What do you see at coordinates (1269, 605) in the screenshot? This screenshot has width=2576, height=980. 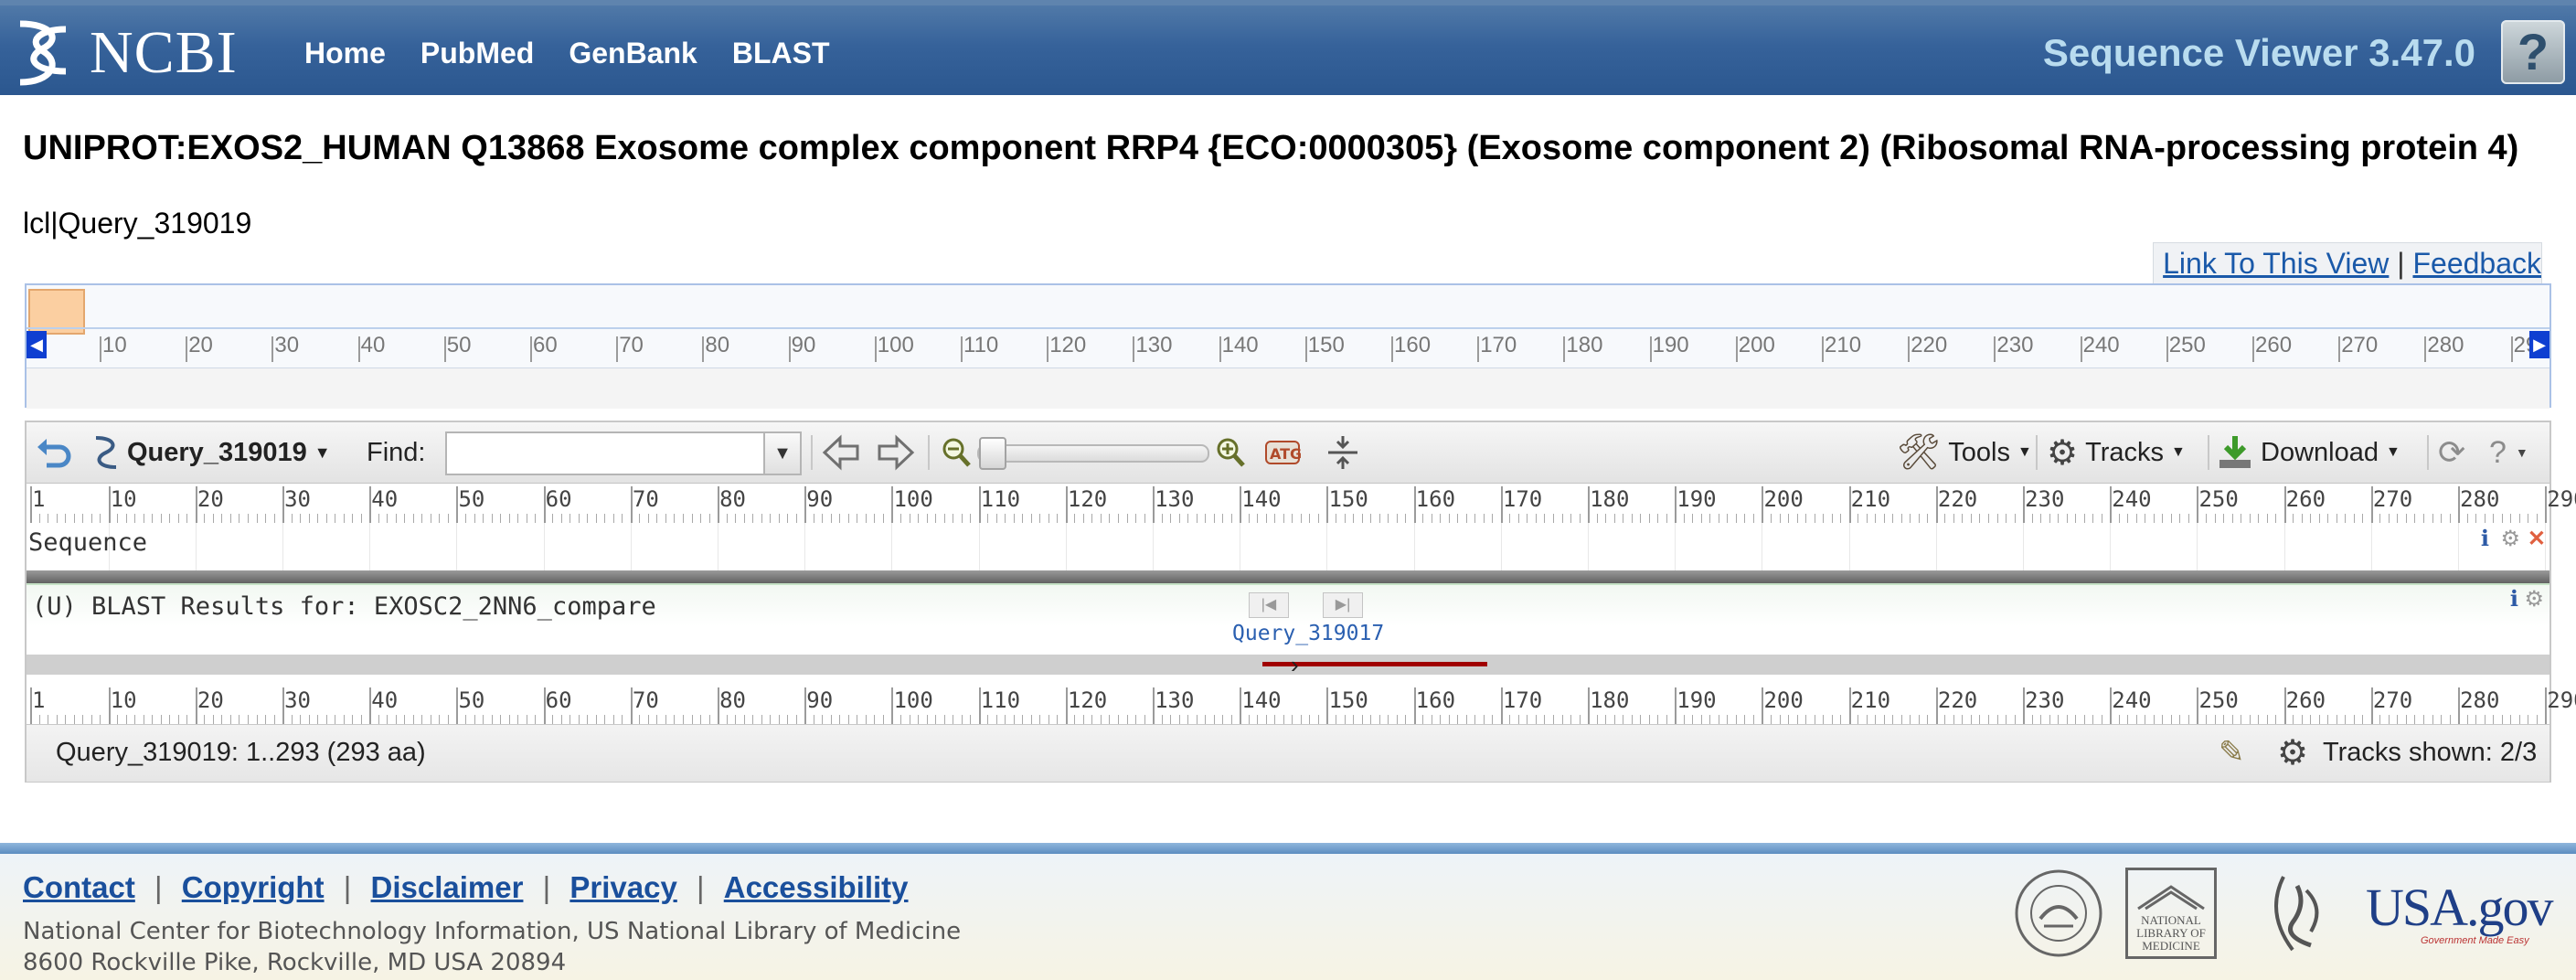 I see `first-hit-icon: |◀` at bounding box center [1269, 605].